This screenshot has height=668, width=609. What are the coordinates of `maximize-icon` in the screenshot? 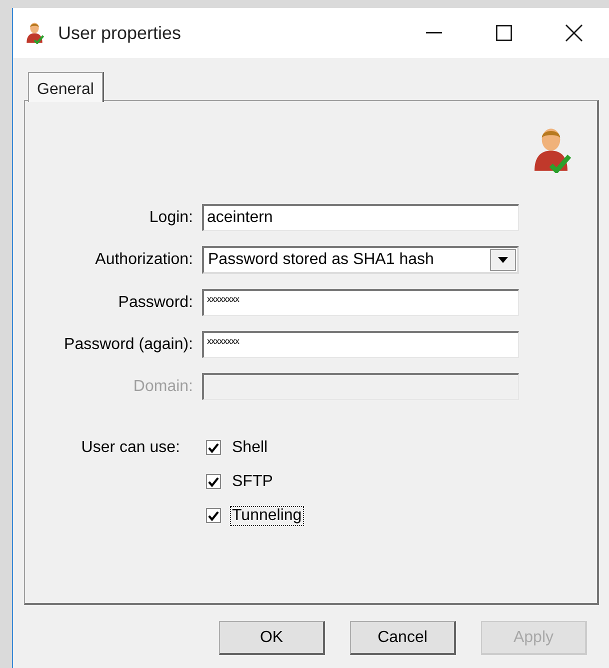 It's located at (504, 33).